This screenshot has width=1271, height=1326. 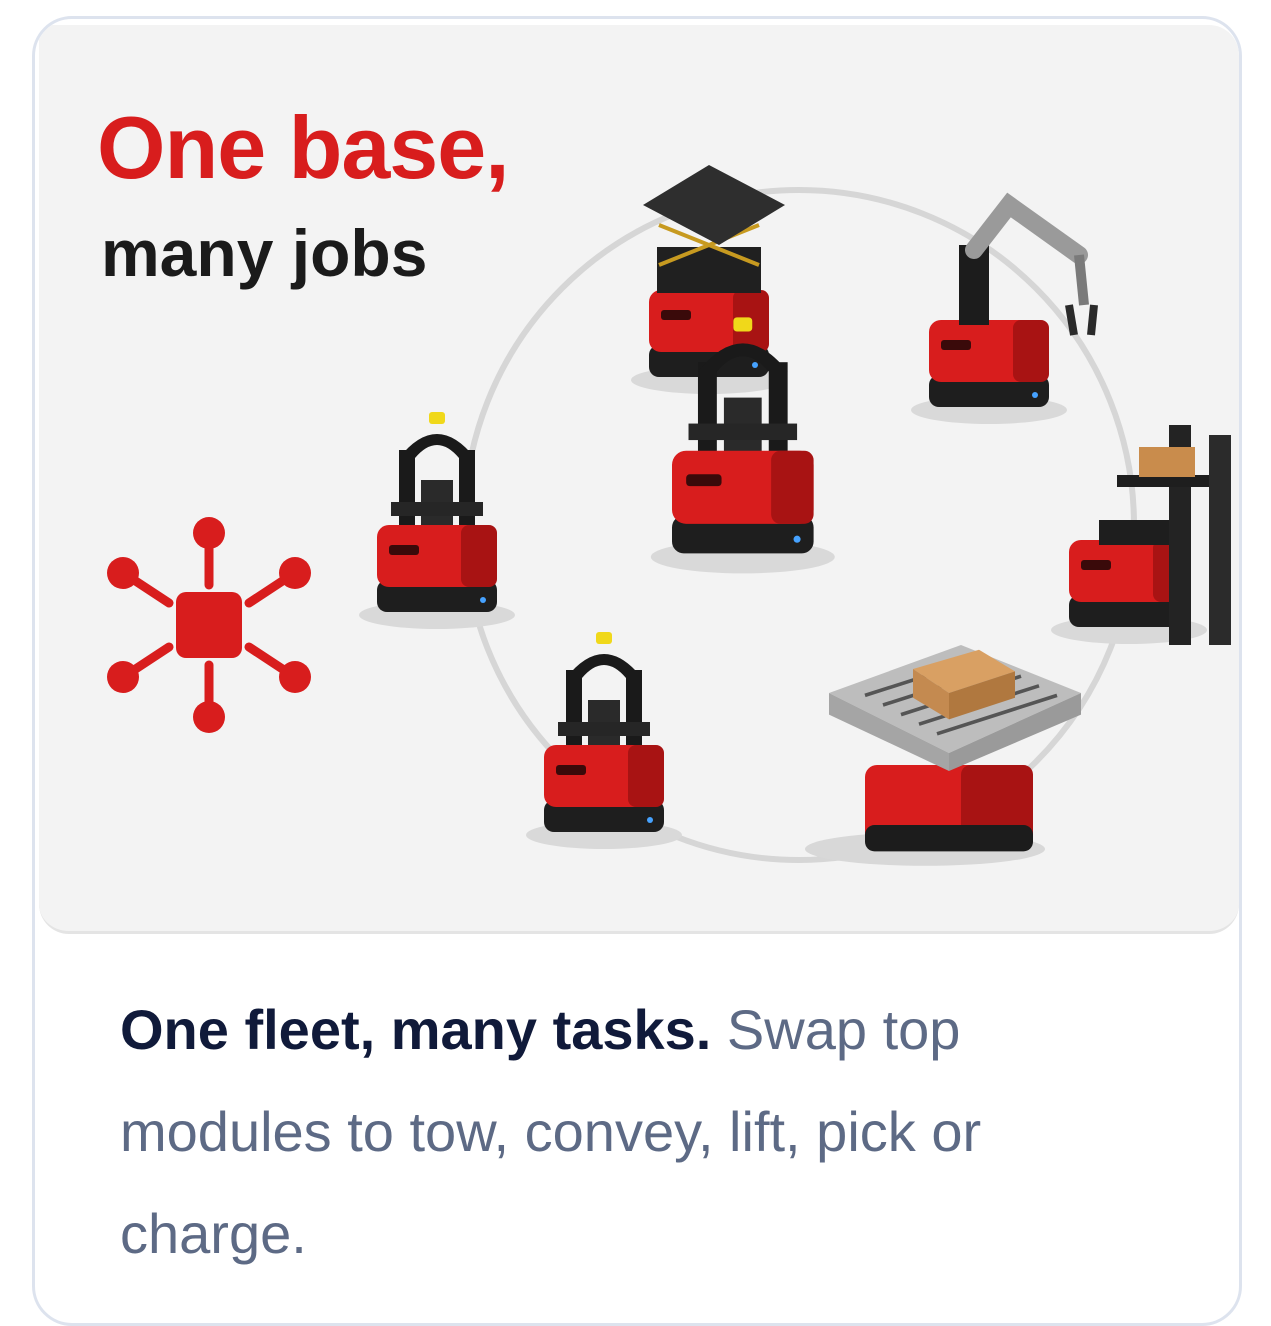 I want to click on modular-hub-icon, so click(x=209, y=625).